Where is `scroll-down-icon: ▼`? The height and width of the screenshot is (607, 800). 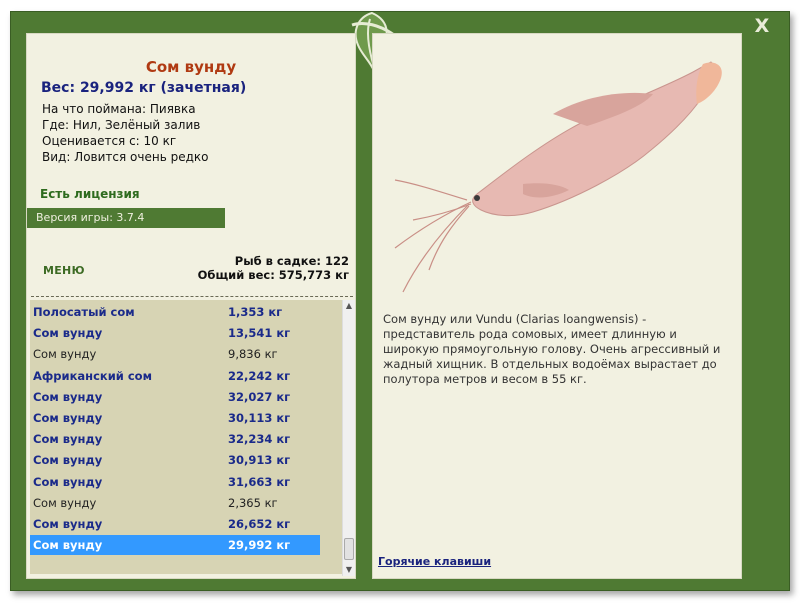
scroll-down-icon: ▼ is located at coordinates (349, 570).